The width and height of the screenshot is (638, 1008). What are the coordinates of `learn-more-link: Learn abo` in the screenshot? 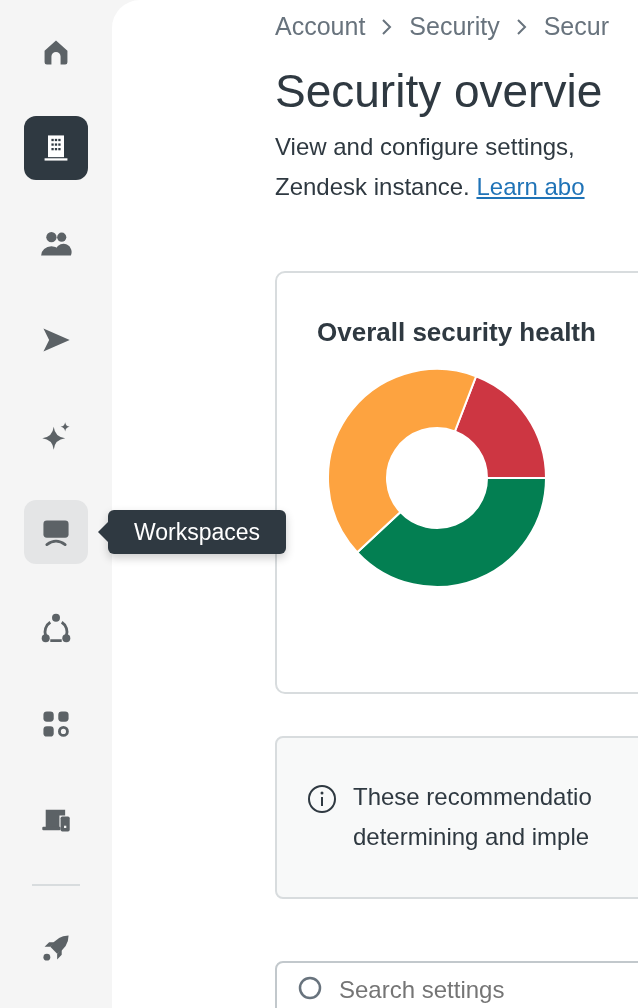 It's located at (530, 186).